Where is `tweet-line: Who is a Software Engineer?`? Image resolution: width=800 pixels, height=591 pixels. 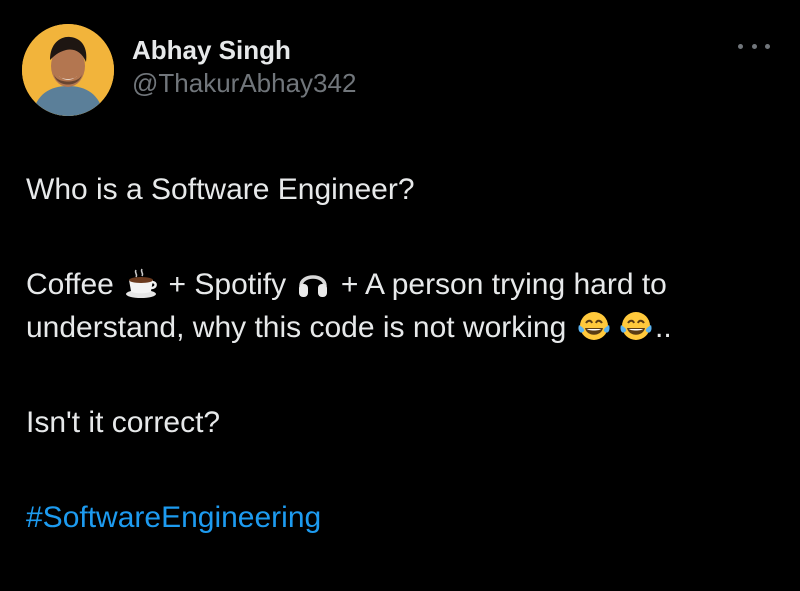
tweet-line: Who is a Software Engineer? is located at coordinates (220, 189).